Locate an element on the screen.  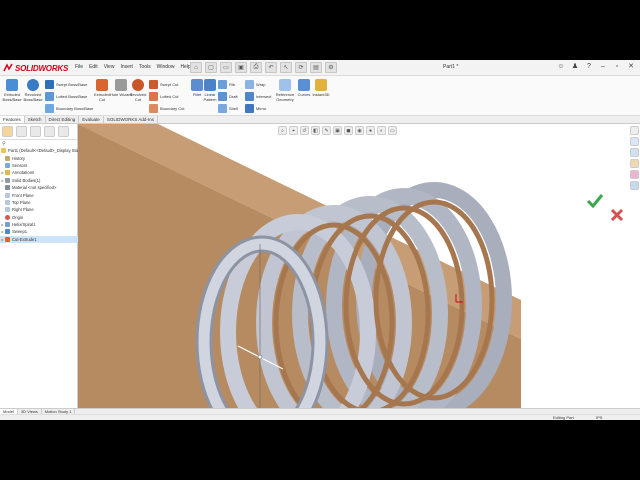
instant3d-icon is located at coordinates (321, 85).